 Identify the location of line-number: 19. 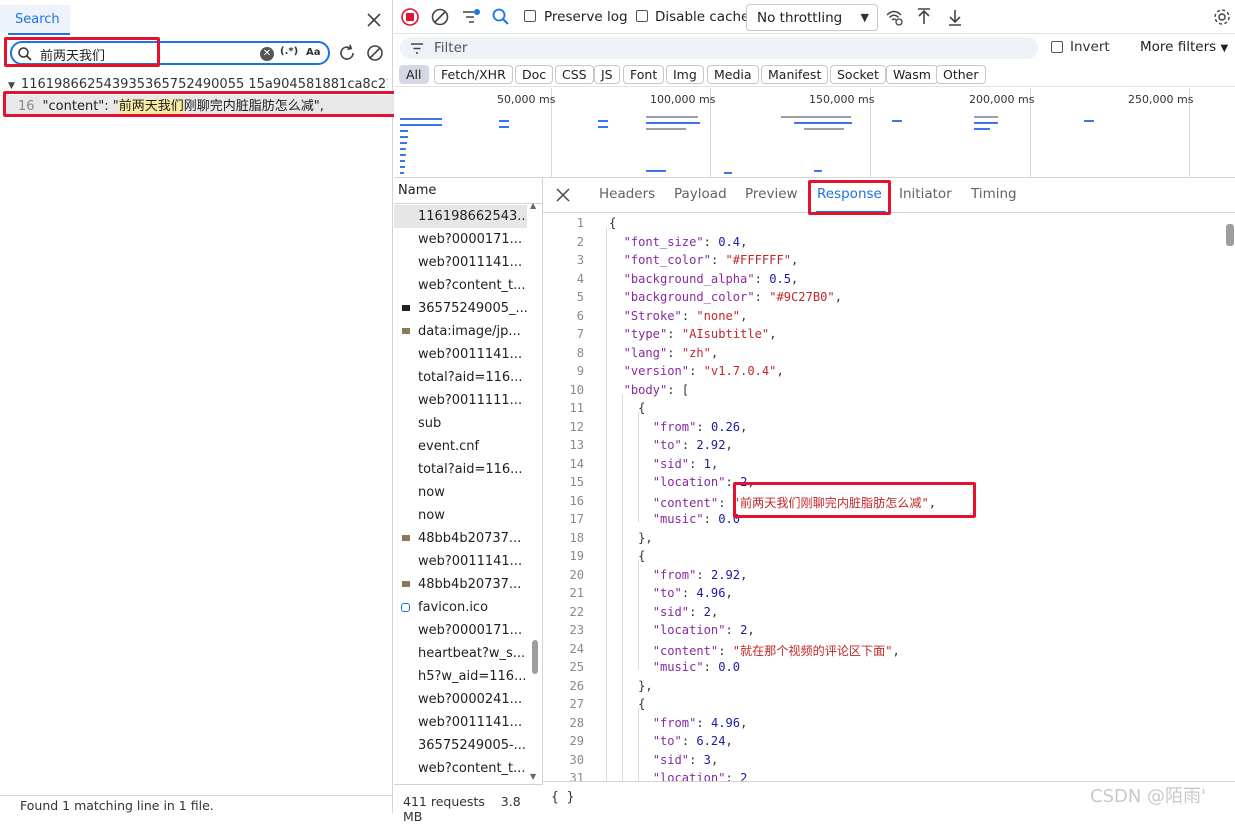
(576, 556).